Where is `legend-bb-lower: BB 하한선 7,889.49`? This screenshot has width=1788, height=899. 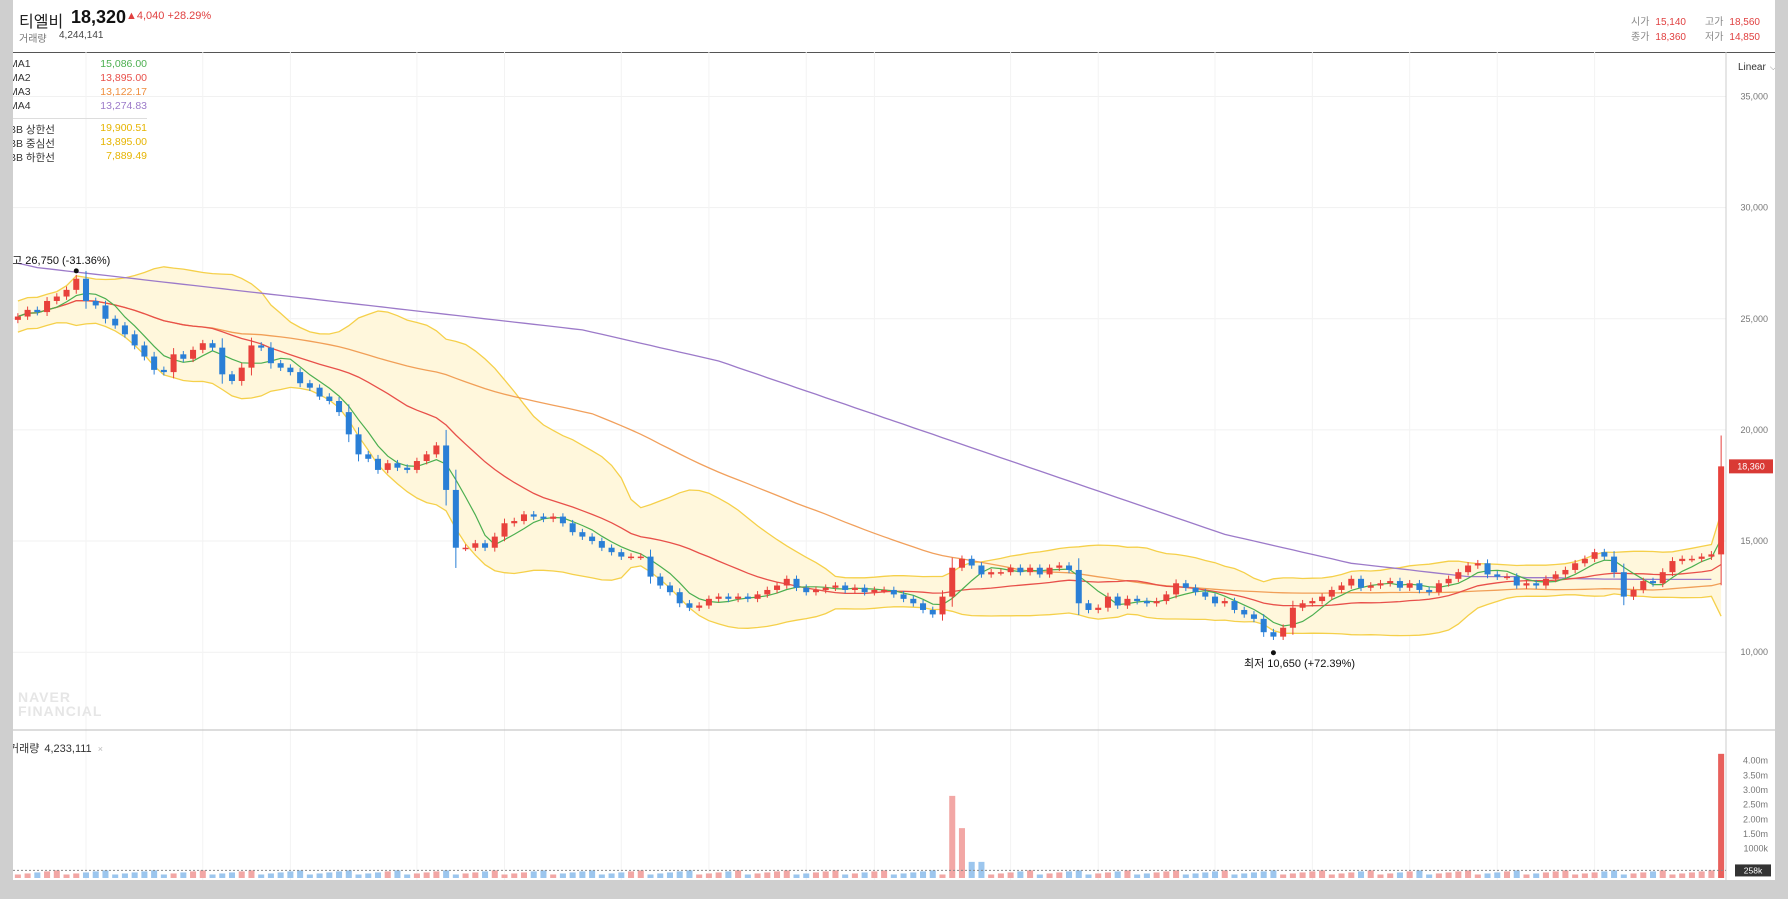 legend-bb-lower: BB 하한선 7,889.49 is located at coordinates (78, 157).